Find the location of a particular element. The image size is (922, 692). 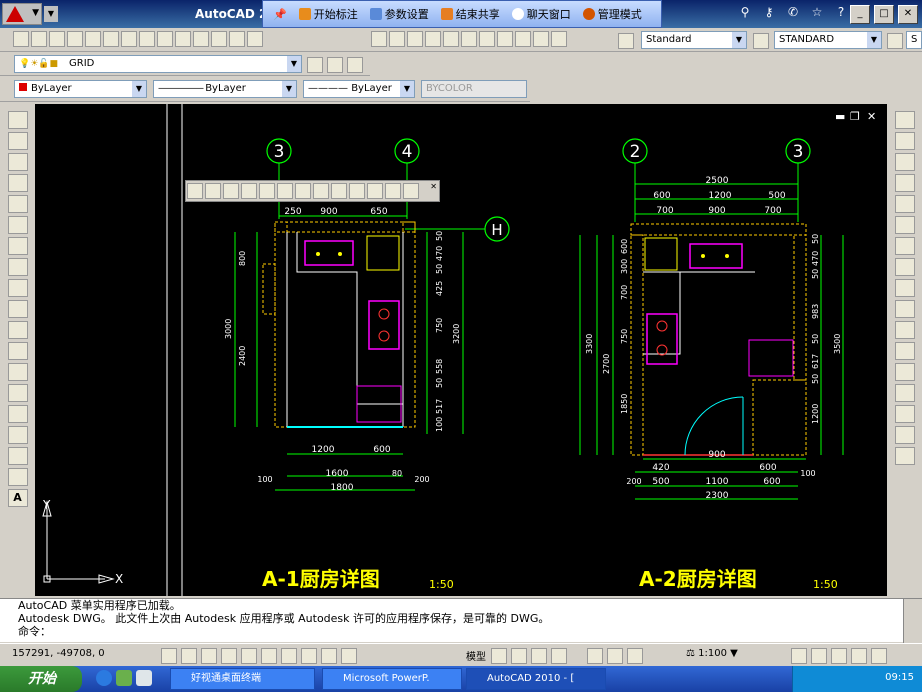

dynamic-input-icon is located at coordinates (309, 656).